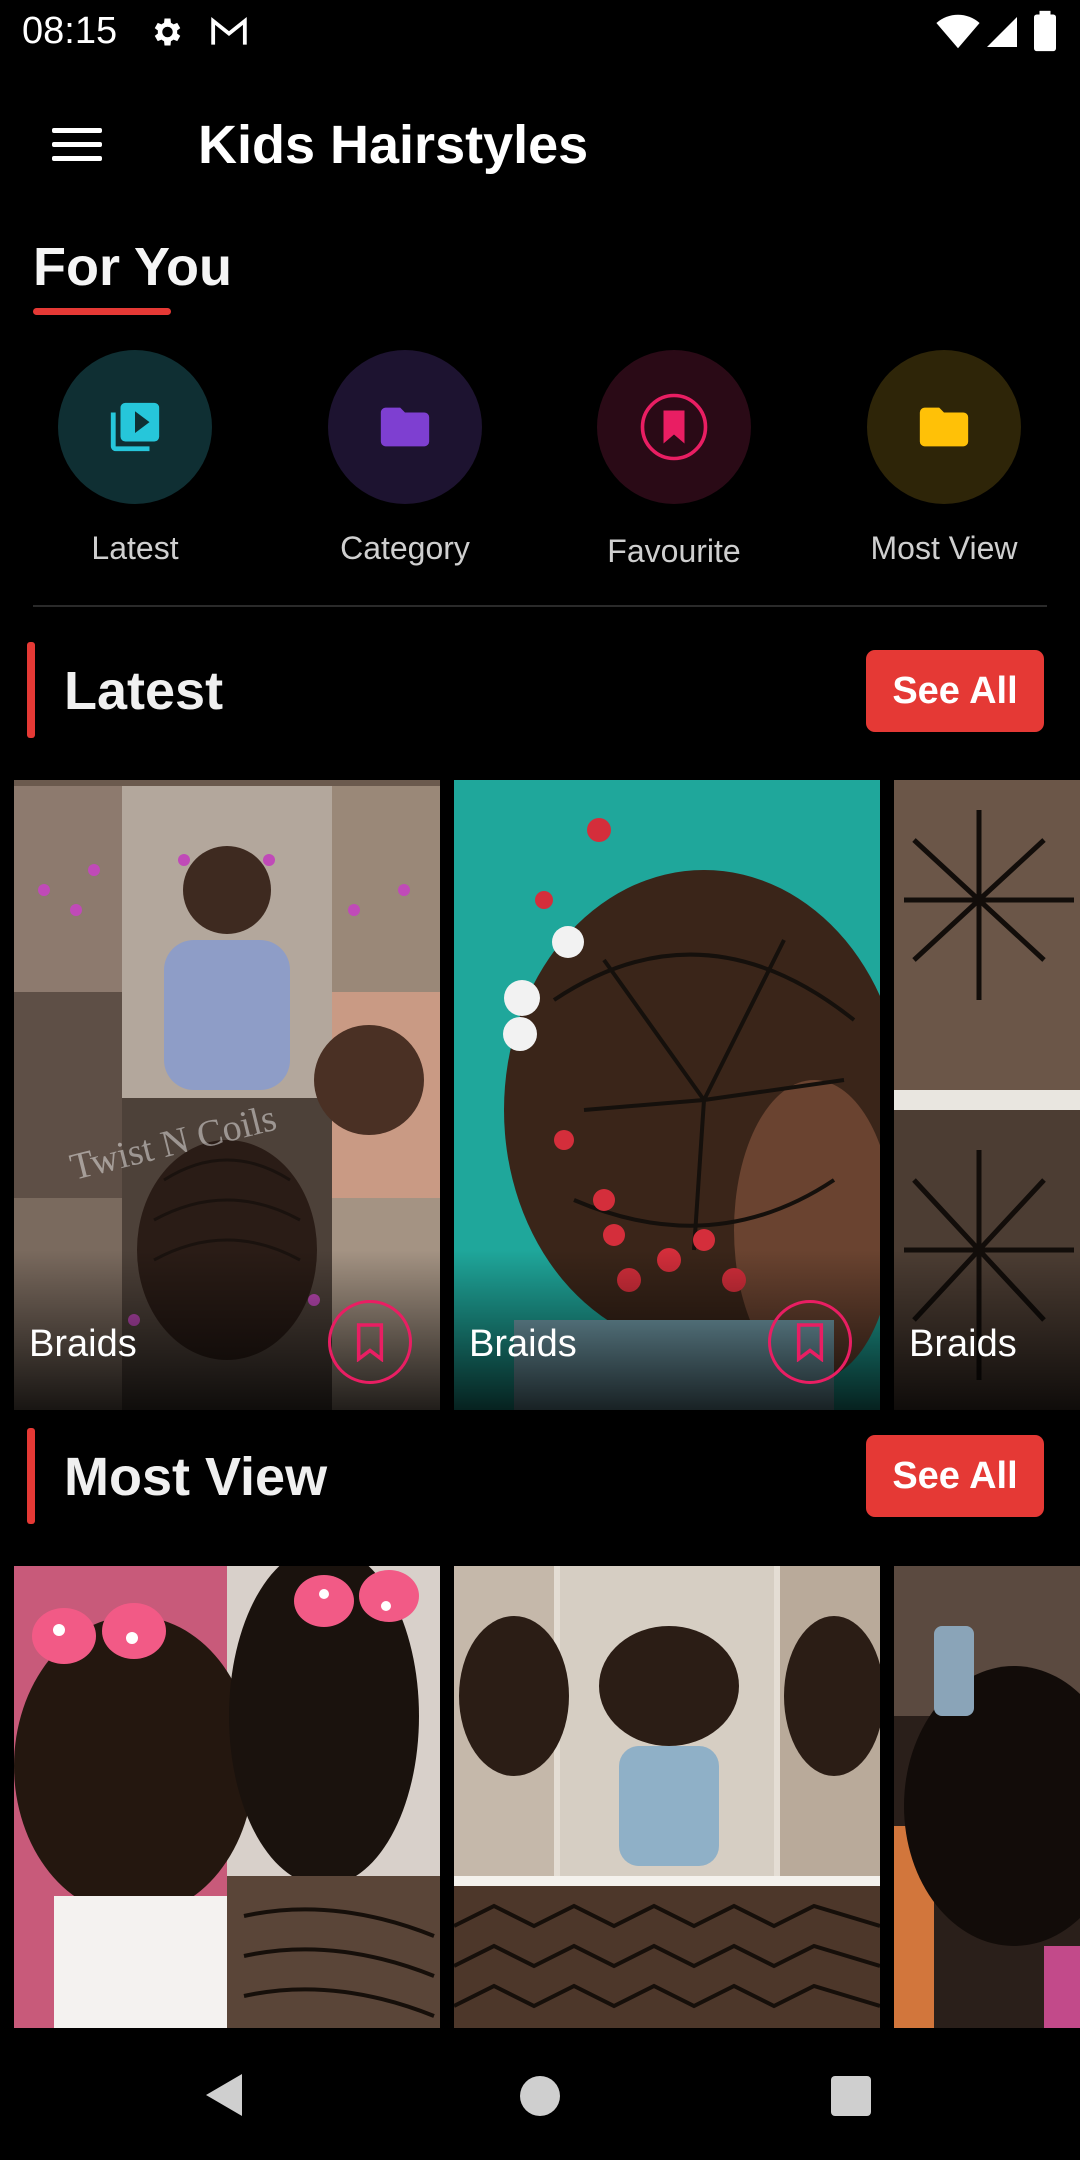 Image resolution: width=1080 pixels, height=2160 pixels. I want to click on latest-see-all-button: See All, so click(955, 691).